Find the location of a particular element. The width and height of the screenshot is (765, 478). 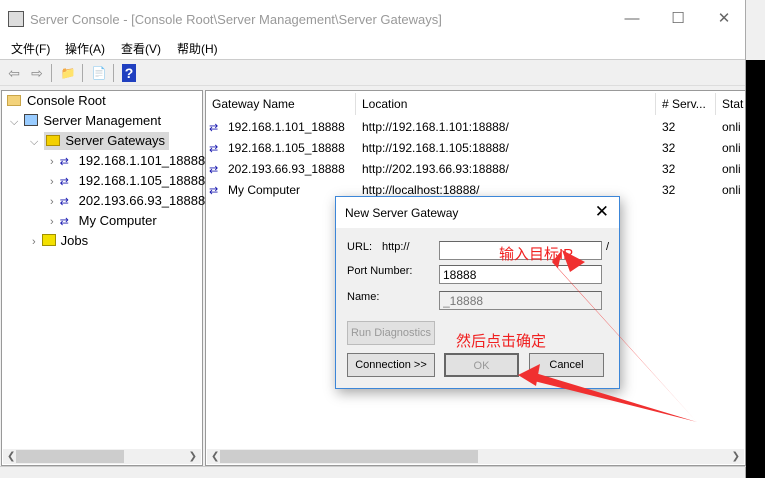

column-header-location: Location is located at coordinates (506, 104).